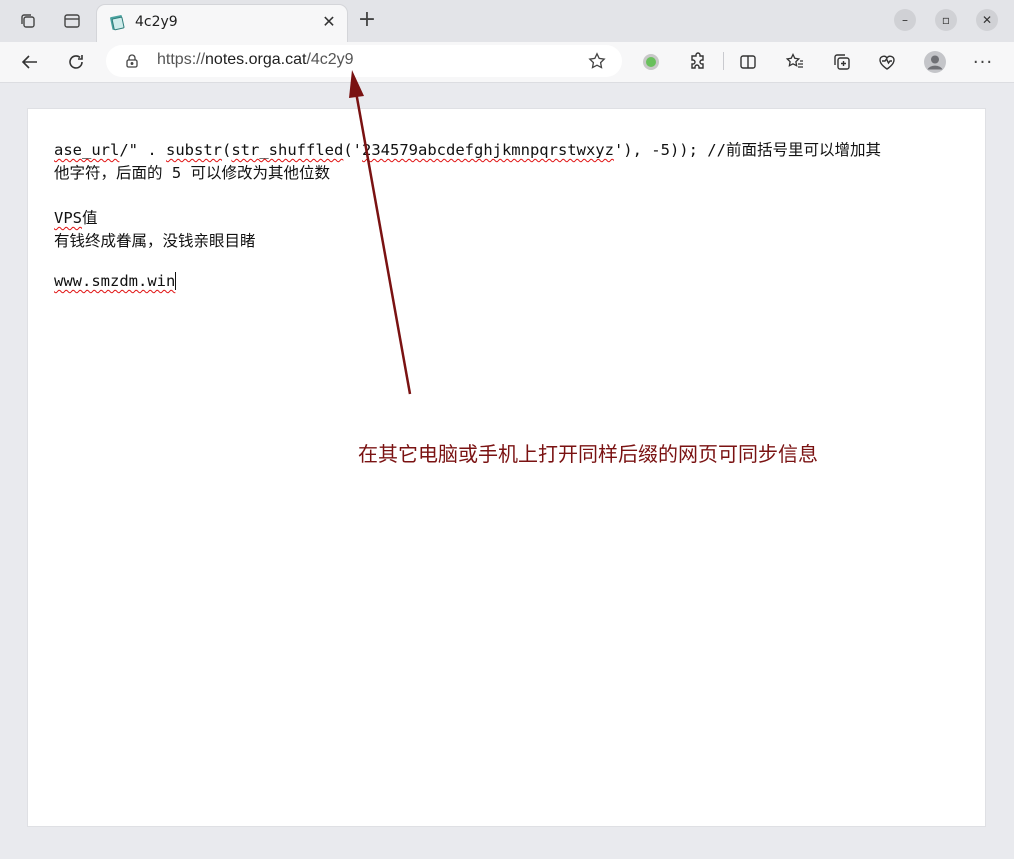 The image size is (1014, 859). Describe the element at coordinates (588, 454) in the screenshot. I see `annotation-text: 在其它电脑或手机上打开同样后缀的网页可同步信息` at that location.